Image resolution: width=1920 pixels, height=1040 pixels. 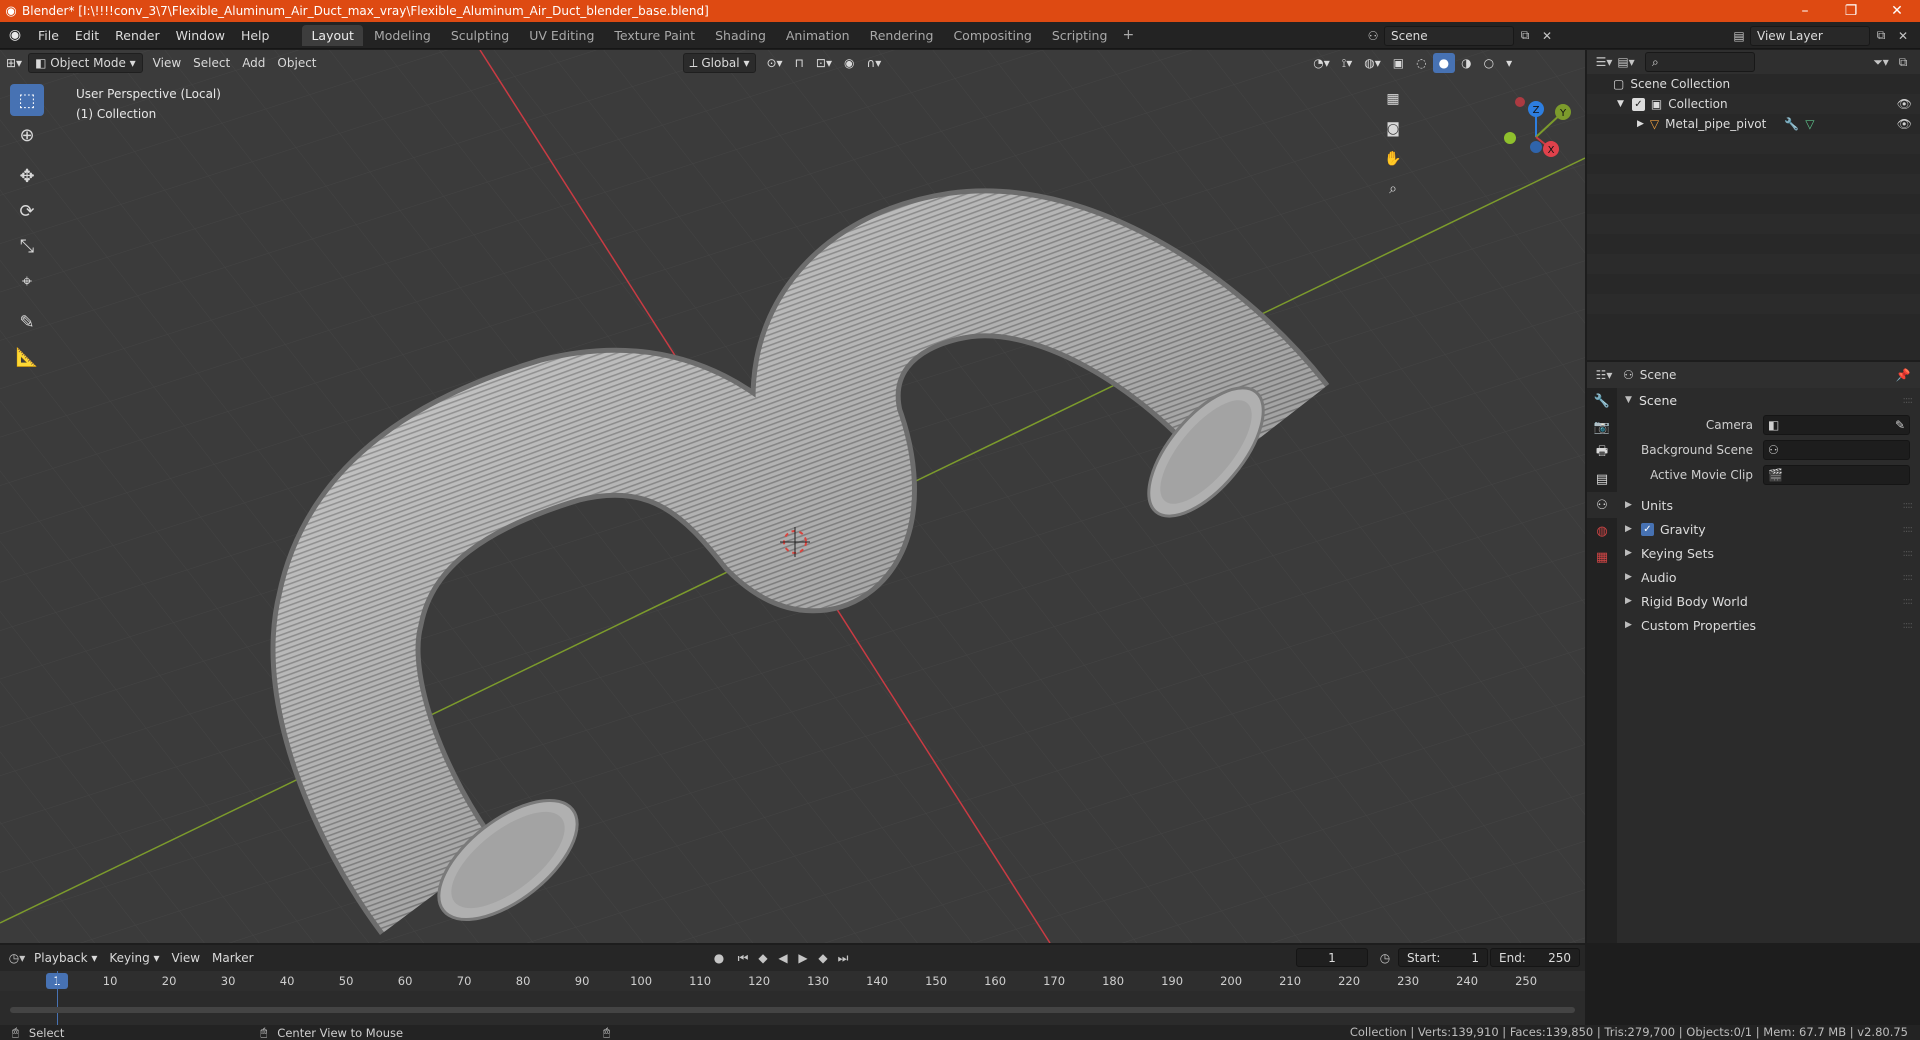 What do you see at coordinates (1398, 63) in the screenshot?
I see `xray-icon: ▣` at bounding box center [1398, 63].